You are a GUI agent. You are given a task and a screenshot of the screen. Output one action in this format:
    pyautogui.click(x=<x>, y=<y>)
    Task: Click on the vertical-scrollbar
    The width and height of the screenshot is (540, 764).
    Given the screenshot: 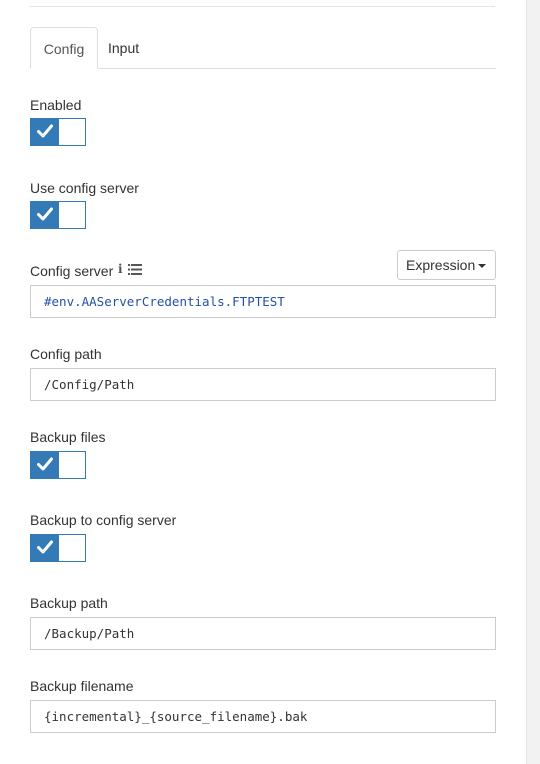 What is the action you would take?
    pyautogui.click(x=533, y=382)
    